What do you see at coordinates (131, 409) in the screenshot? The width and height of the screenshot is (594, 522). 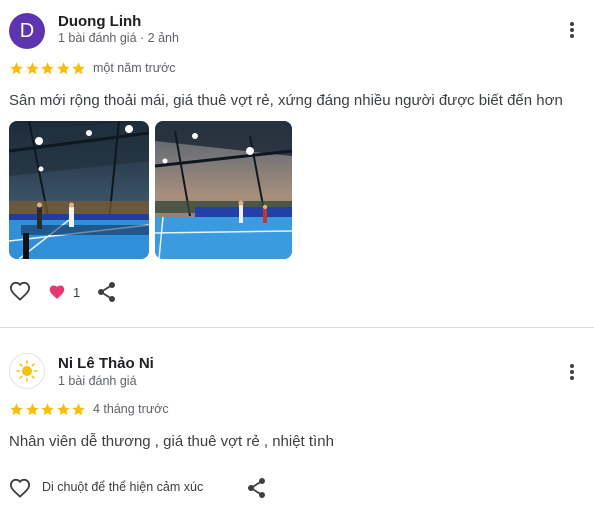 I see `review-time: 4 tháng trước` at bounding box center [131, 409].